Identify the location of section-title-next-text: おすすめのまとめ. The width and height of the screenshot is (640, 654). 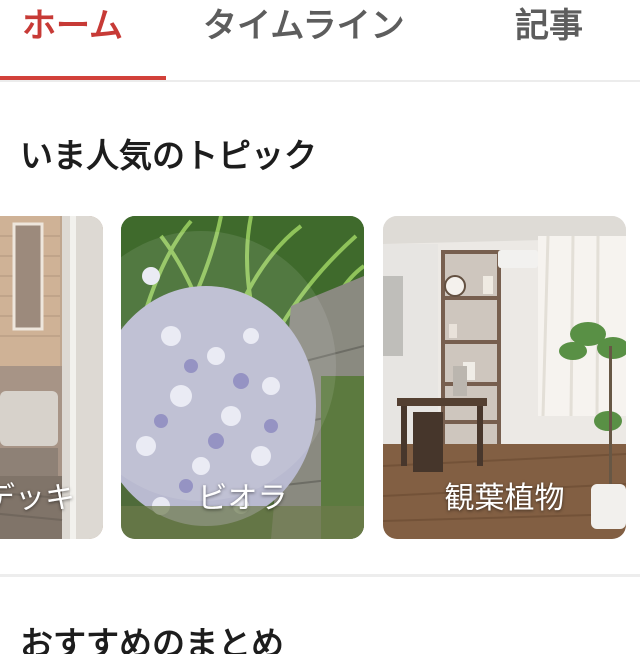
(152, 639).